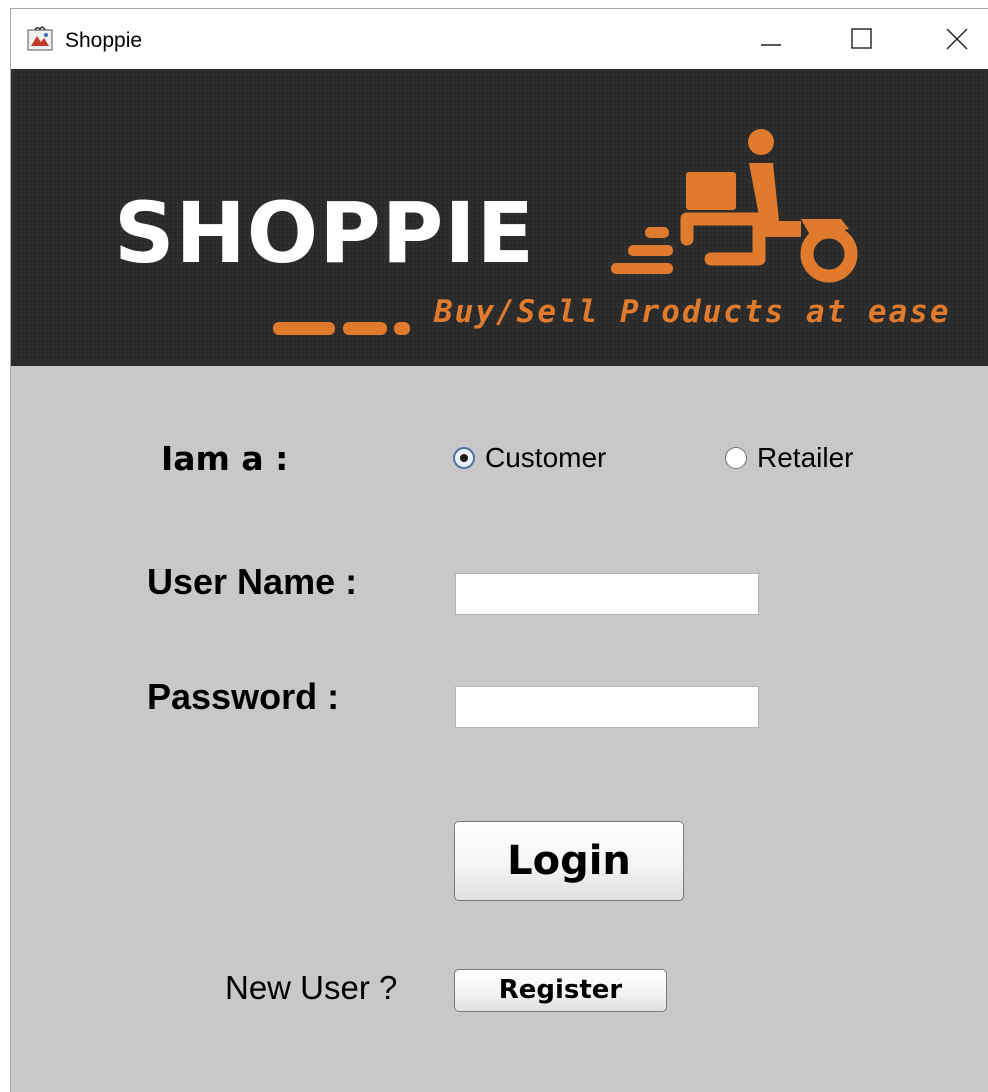  Describe the element at coordinates (607, 594) in the screenshot. I see `username-input` at that location.